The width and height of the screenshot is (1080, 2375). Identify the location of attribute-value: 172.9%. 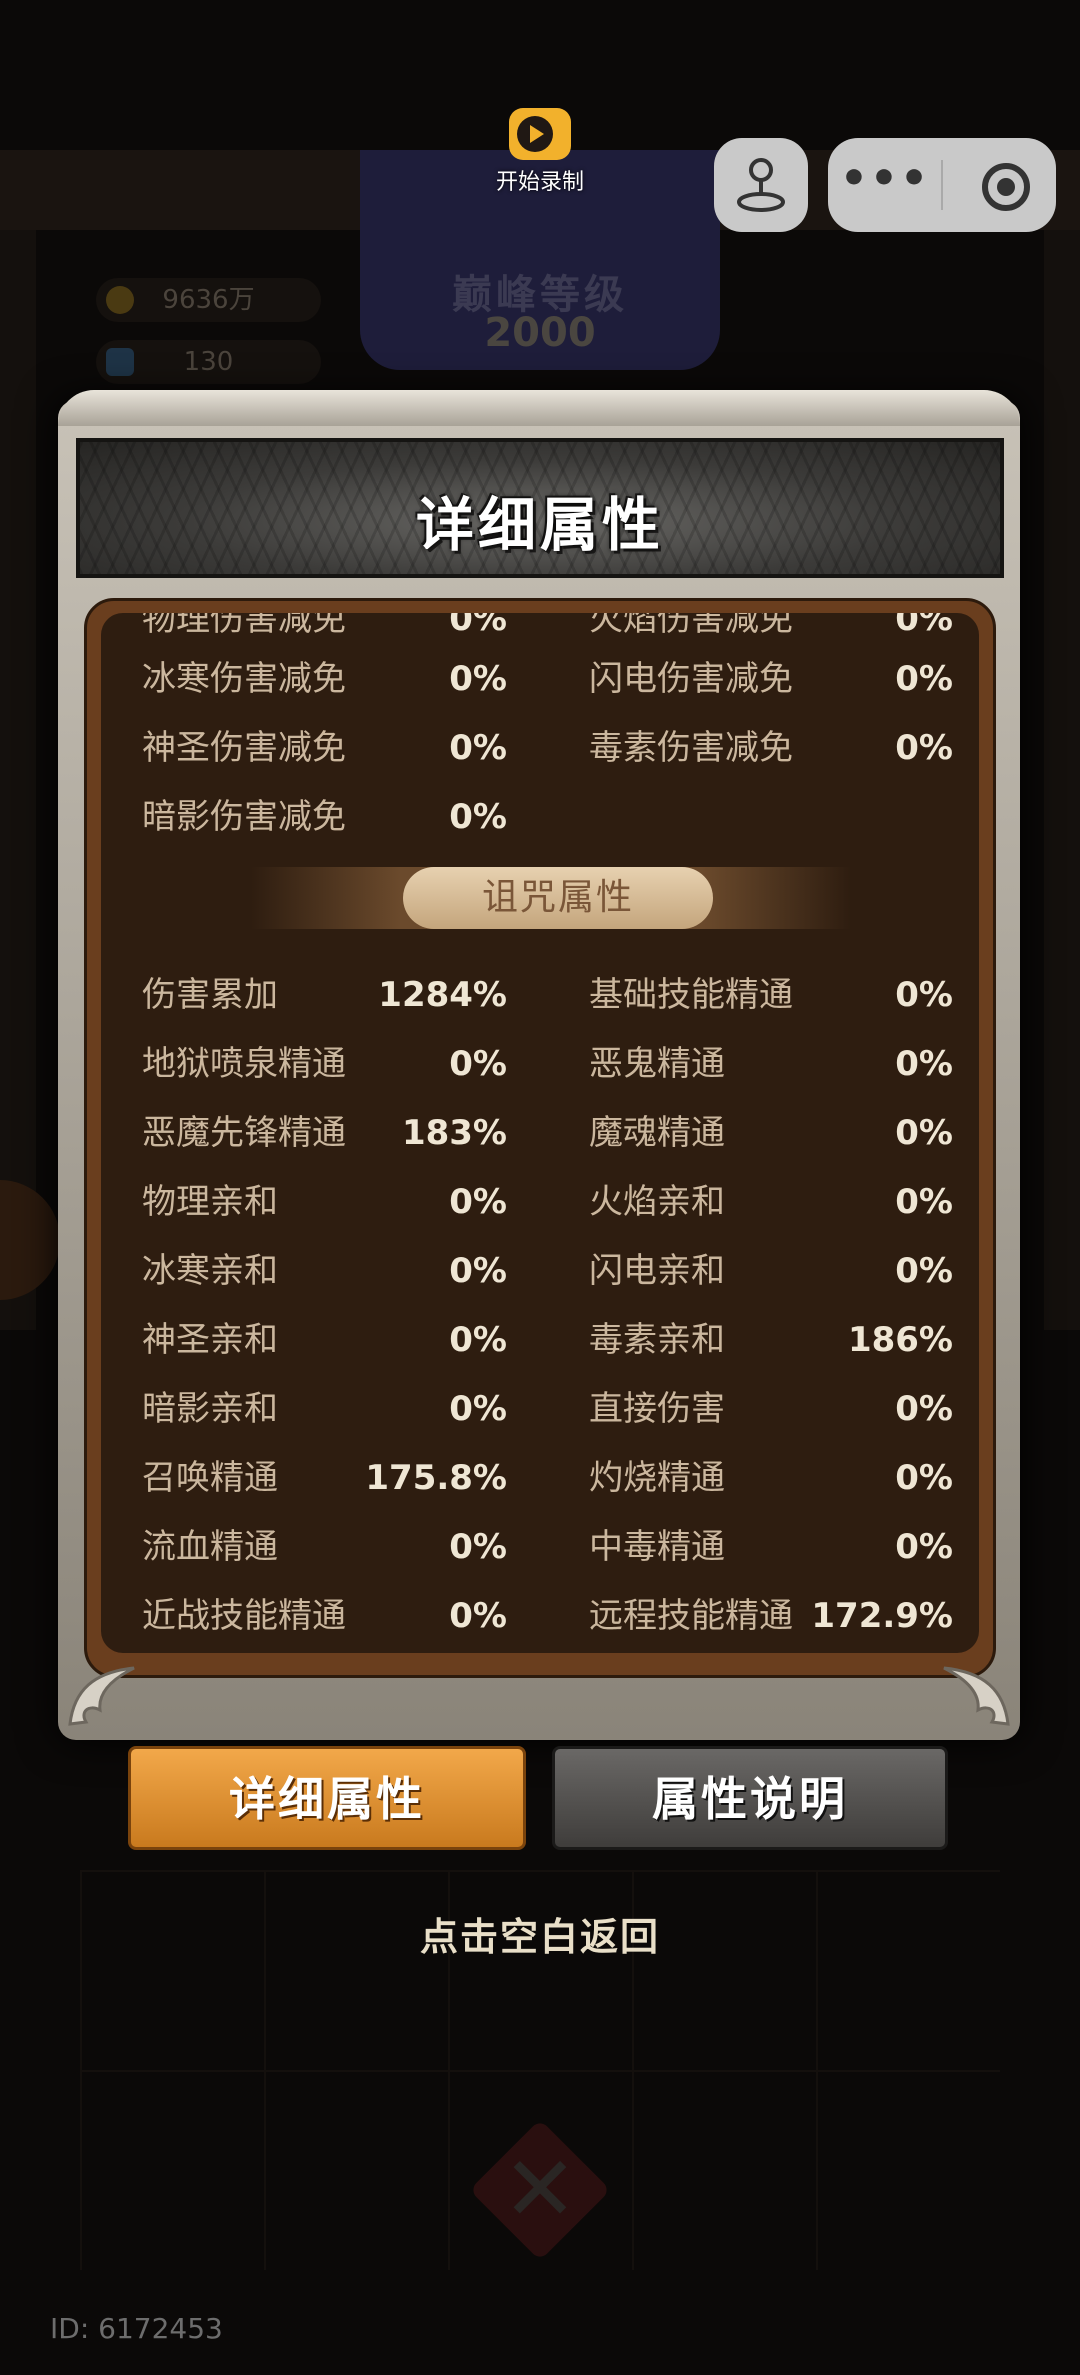
(882, 1616).